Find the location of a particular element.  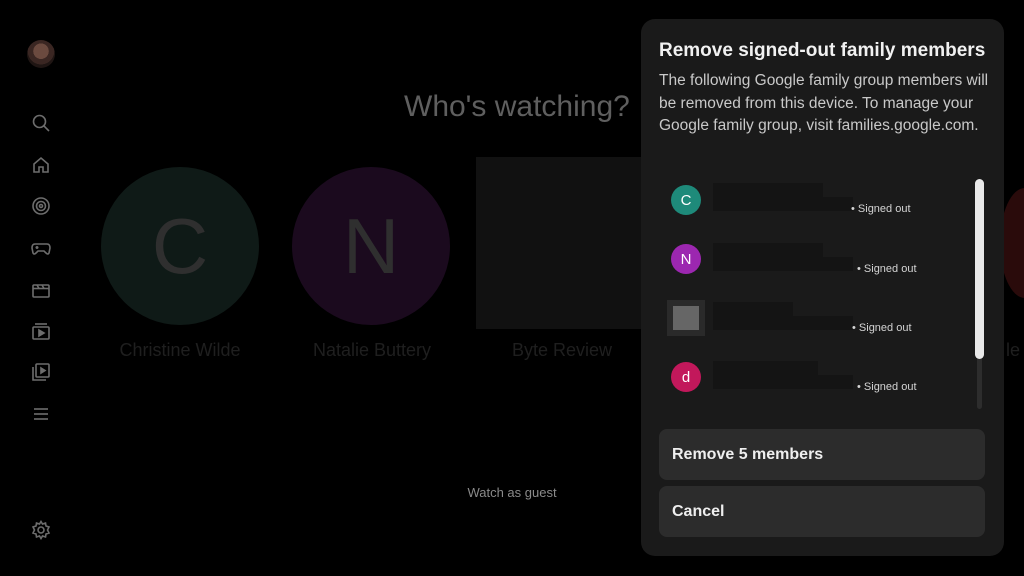

subscriptions-icon is located at coordinates (41, 331).